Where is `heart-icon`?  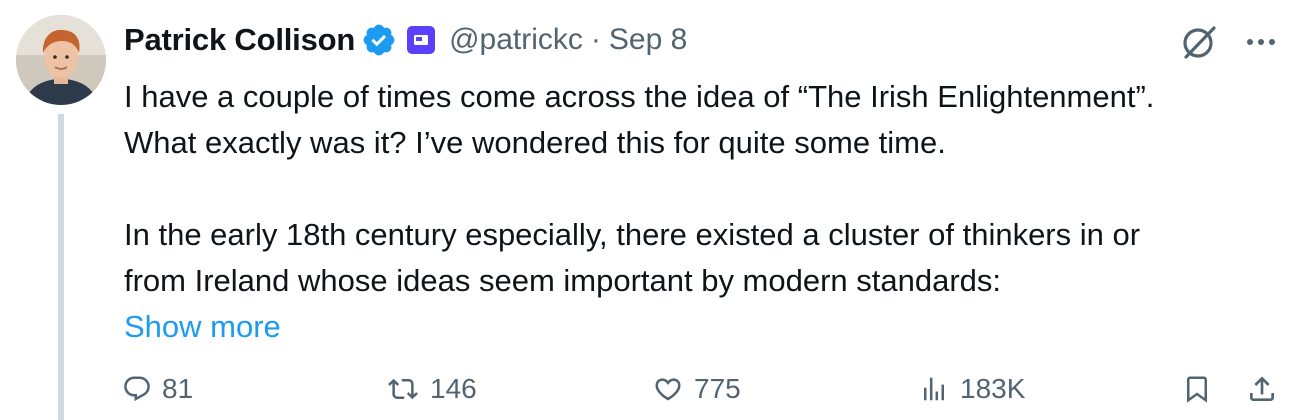 heart-icon is located at coordinates (668, 389).